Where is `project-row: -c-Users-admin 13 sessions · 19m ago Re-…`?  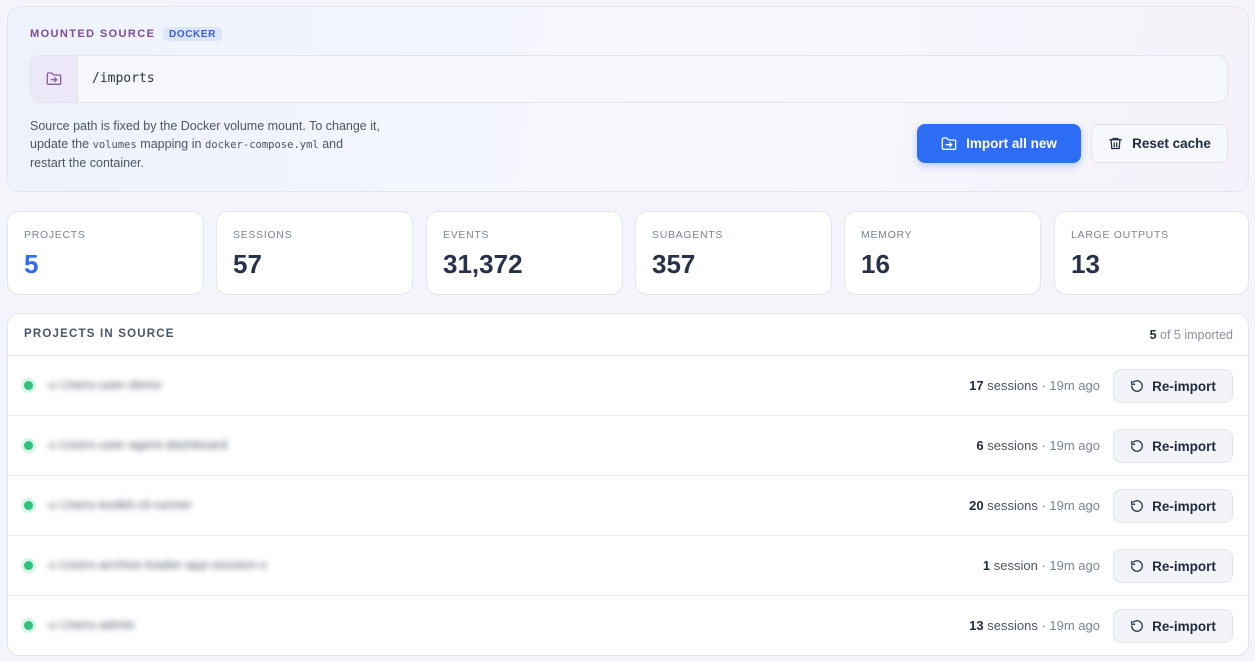 project-row: -c-Users-admin 13 sessions · 19m ago Re-… is located at coordinates (628, 625).